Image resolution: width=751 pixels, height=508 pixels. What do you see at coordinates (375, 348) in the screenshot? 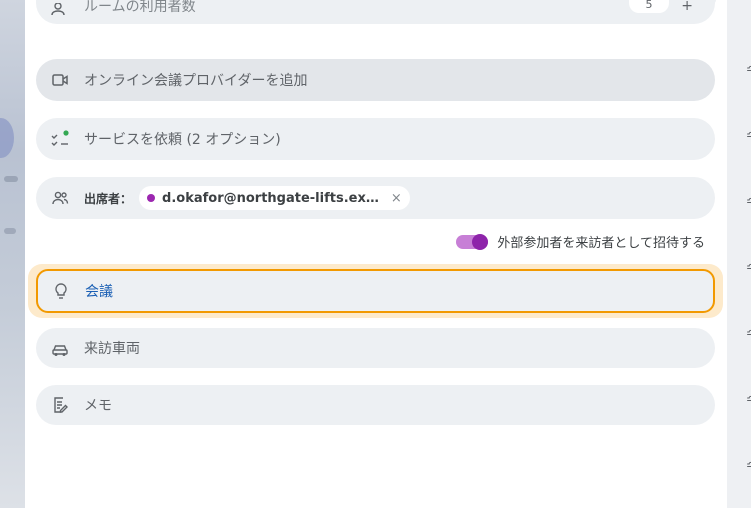
I see `visitor-vehicle-row: 来訪車両` at bounding box center [375, 348].